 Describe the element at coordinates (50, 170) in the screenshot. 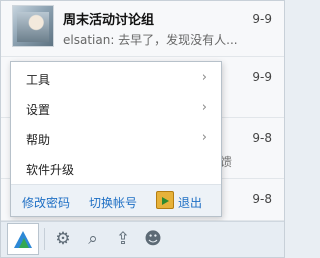

I see `menu-item-label: 软件升级` at that location.